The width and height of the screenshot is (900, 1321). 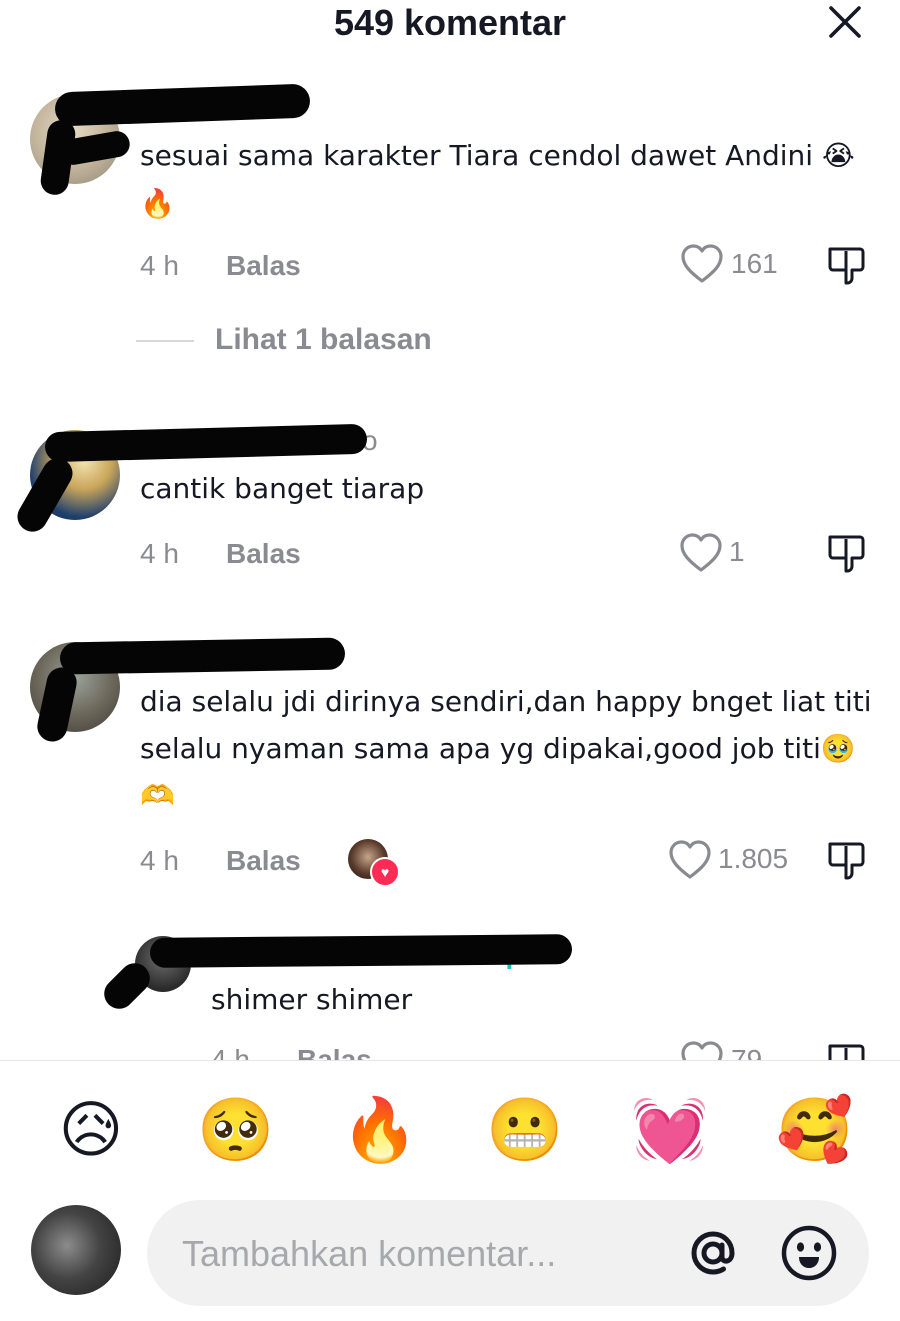 What do you see at coordinates (525, 1130) in the screenshot?
I see `quick-emoji-button: 😬` at bounding box center [525, 1130].